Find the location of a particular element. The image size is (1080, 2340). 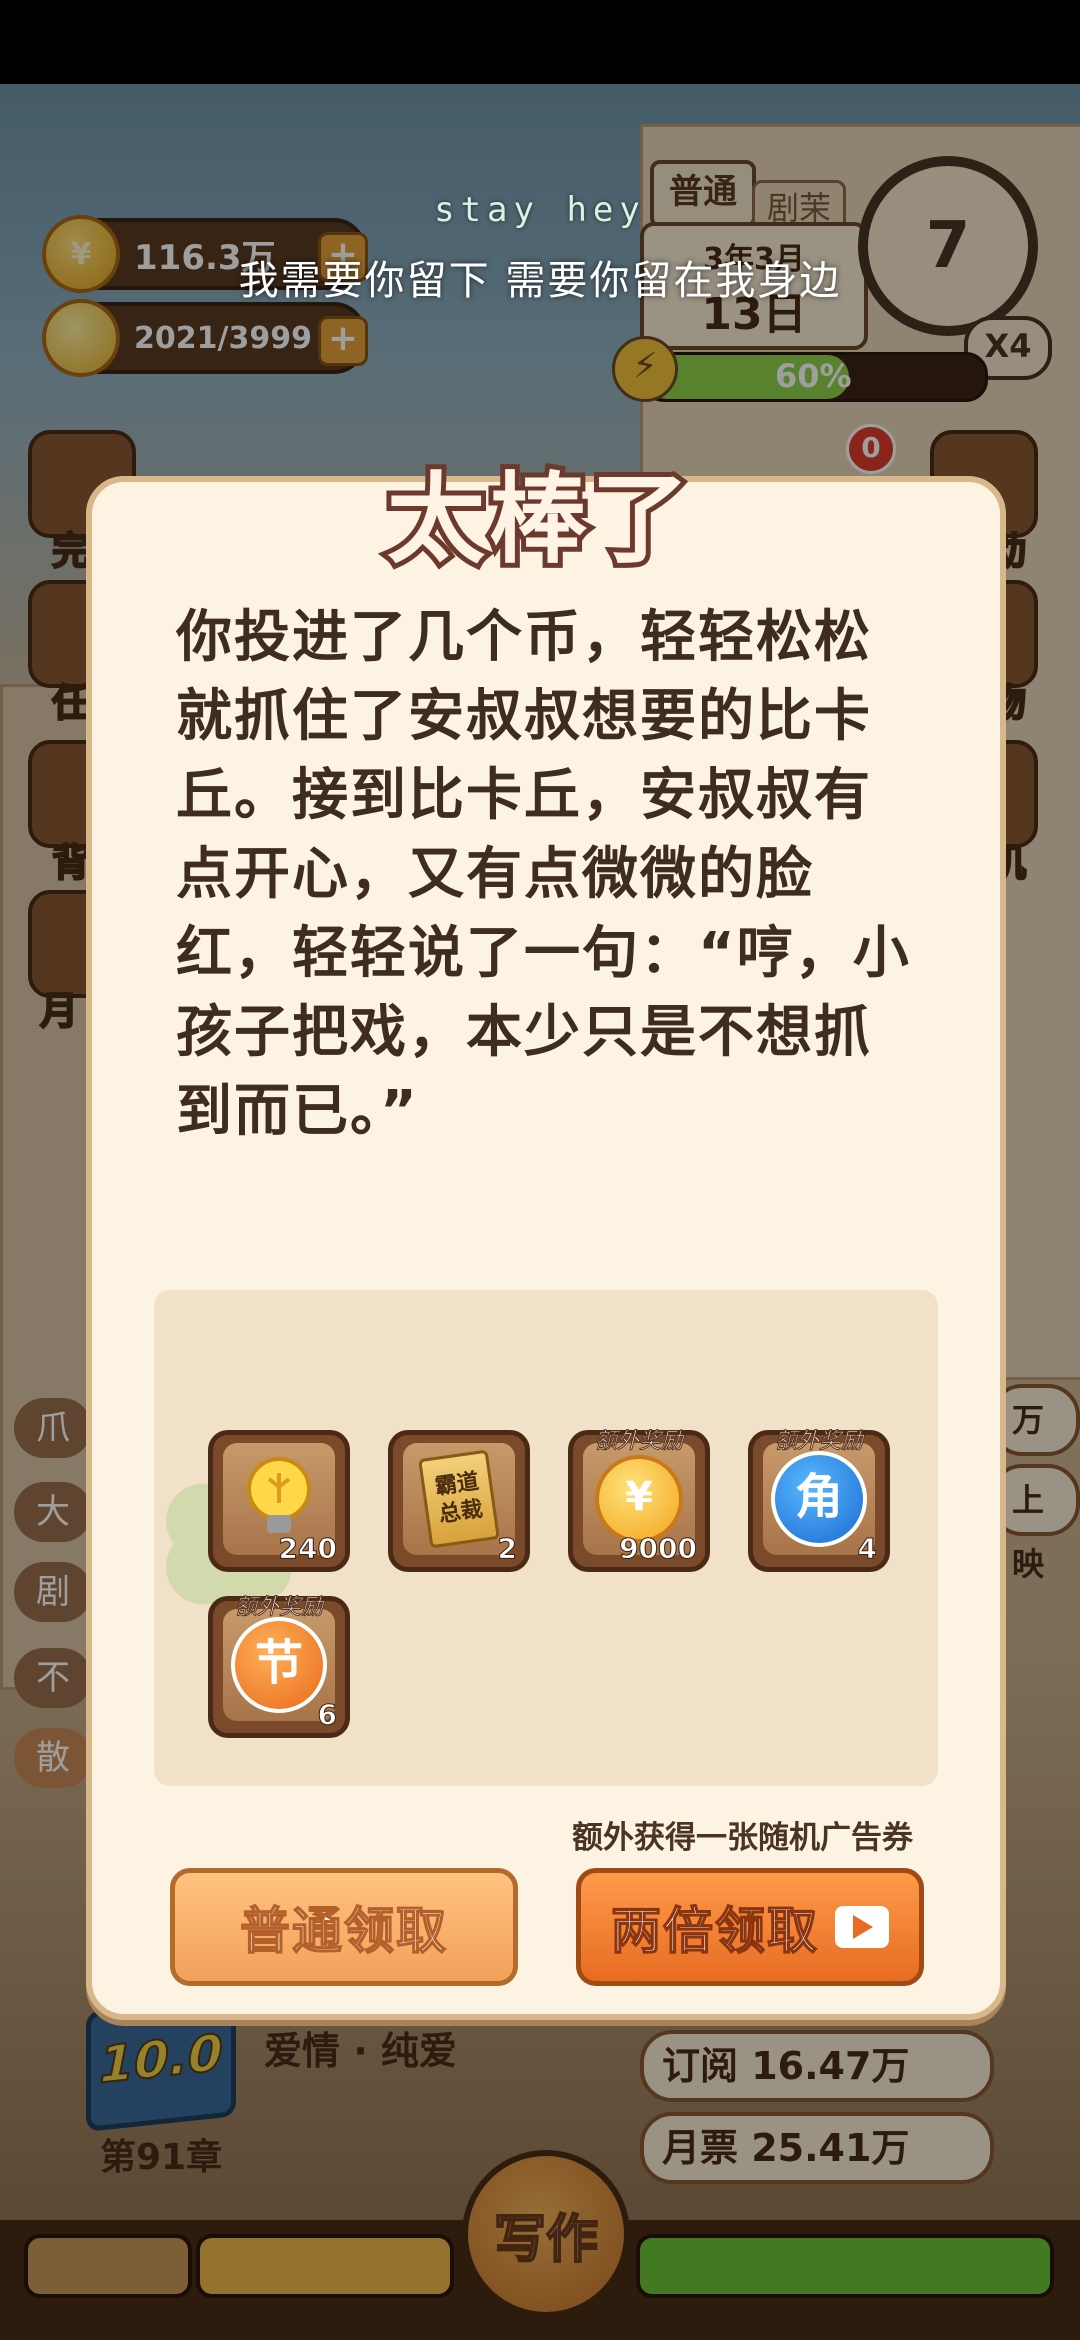

jie-icon: 节 is located at coordinates (279, 1665).